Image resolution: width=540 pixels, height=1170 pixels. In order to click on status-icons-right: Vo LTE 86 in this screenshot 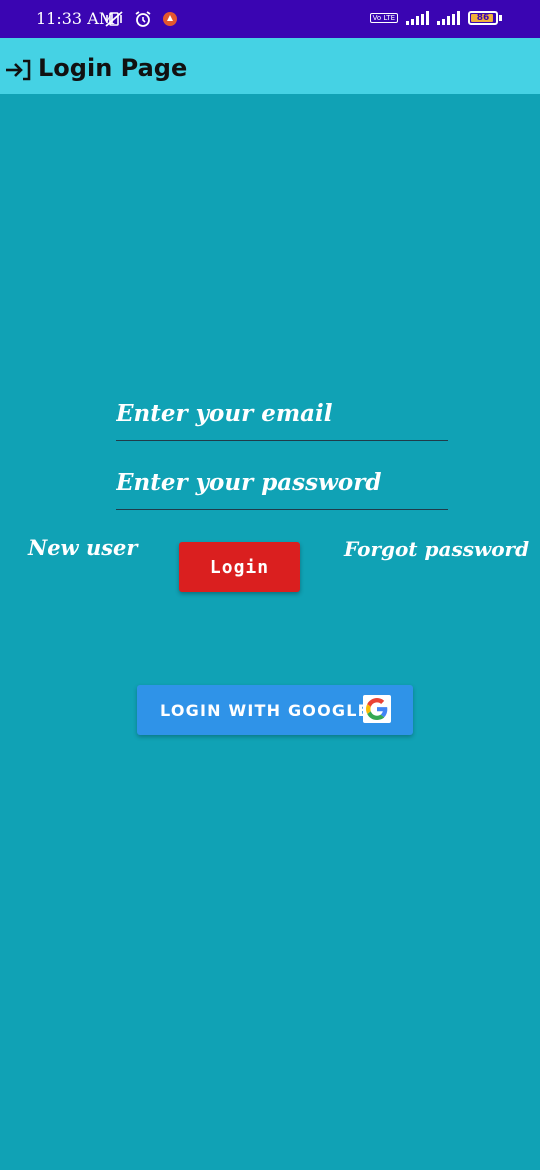, I will do `click(435, 18)`.